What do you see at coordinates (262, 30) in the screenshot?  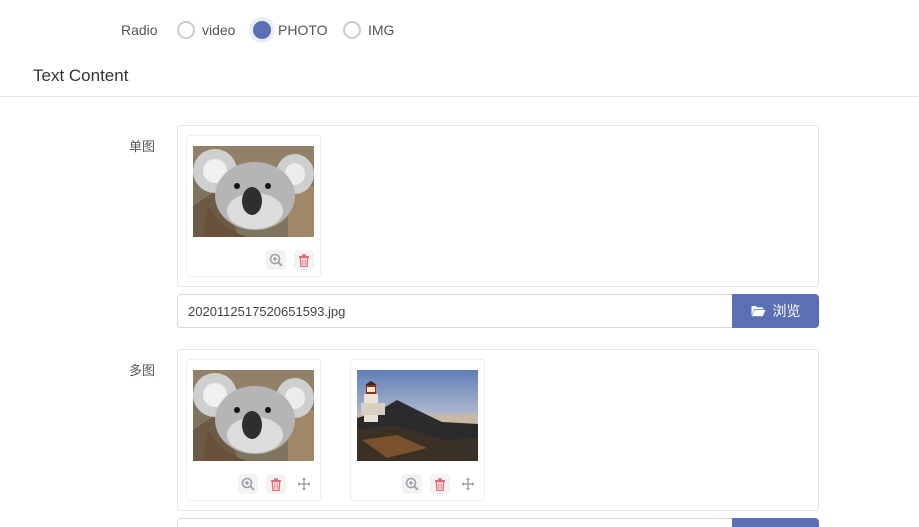 I see `radio-button-photo` at bounding box center [262, 30].